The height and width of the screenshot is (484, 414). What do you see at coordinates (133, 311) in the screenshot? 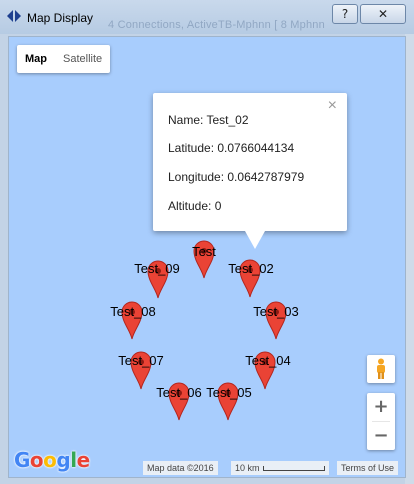
I see `marker-label: Test_08` at bounding box center [133, 311].